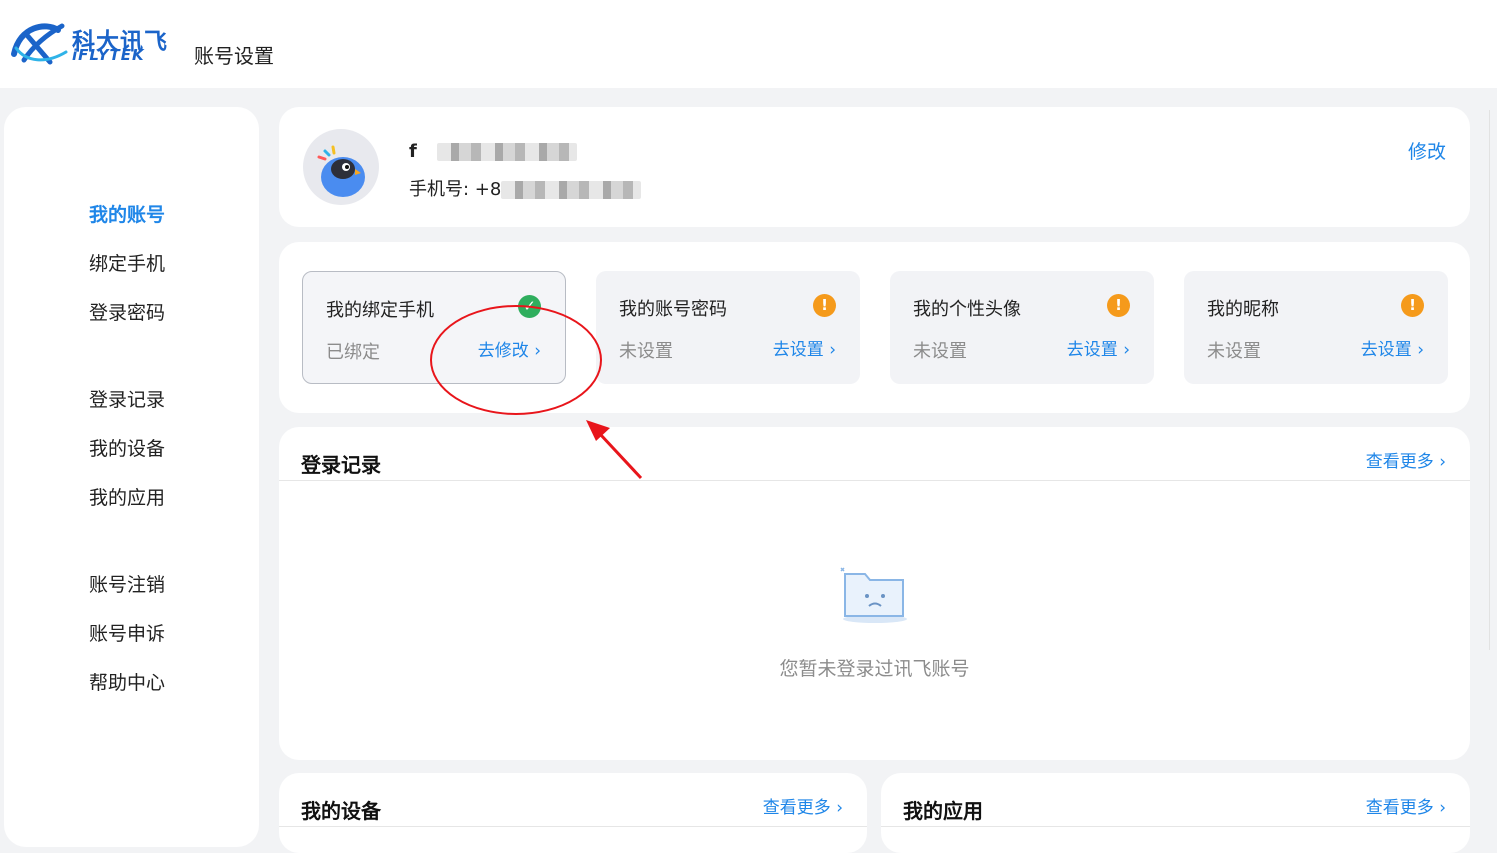 This screenshot has height=853, width=1497. I want to click on user-name: f, so click(493, 151).